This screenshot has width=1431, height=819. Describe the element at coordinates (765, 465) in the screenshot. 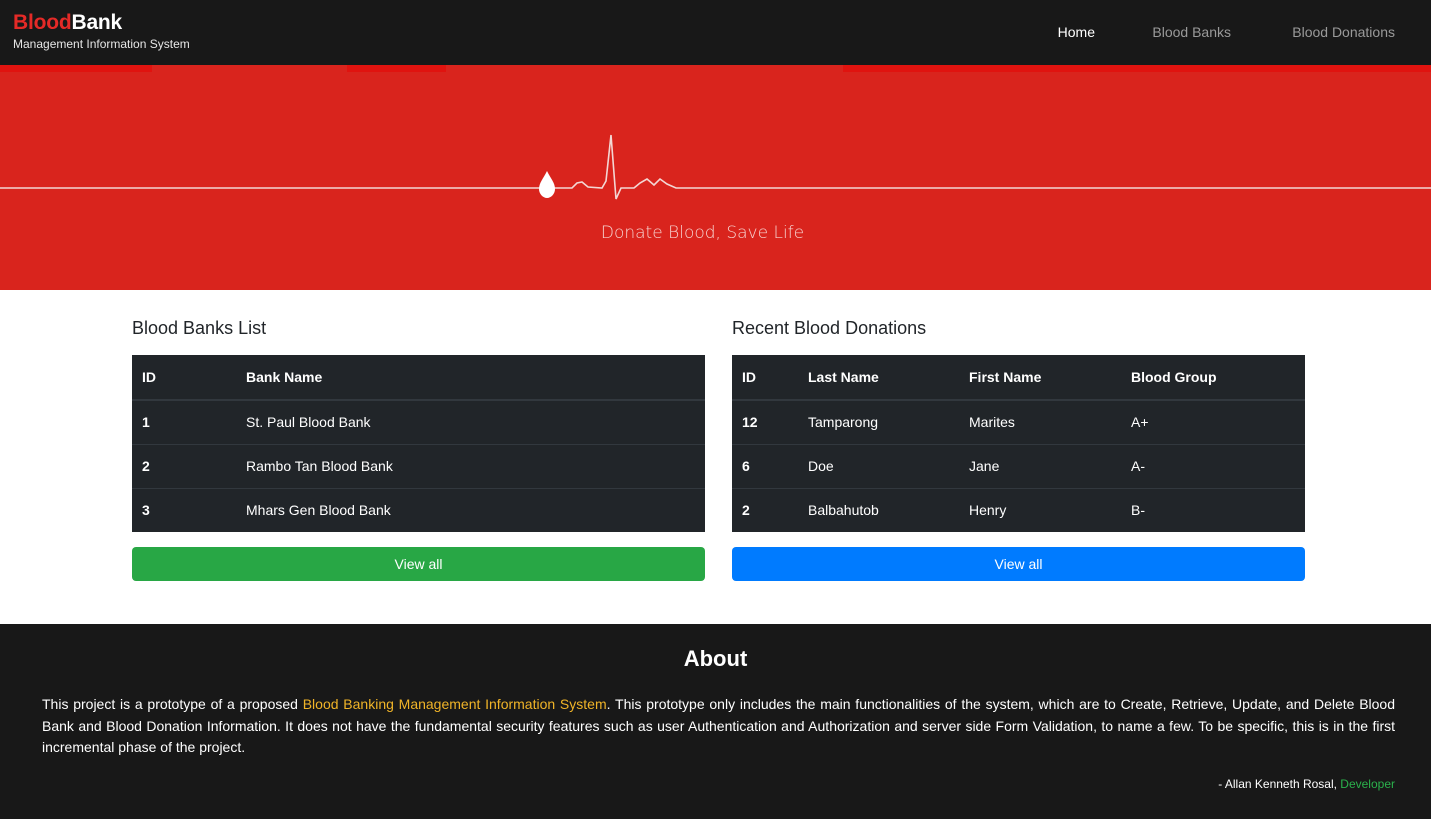

I see `donation-id-cell: 6` at that location.